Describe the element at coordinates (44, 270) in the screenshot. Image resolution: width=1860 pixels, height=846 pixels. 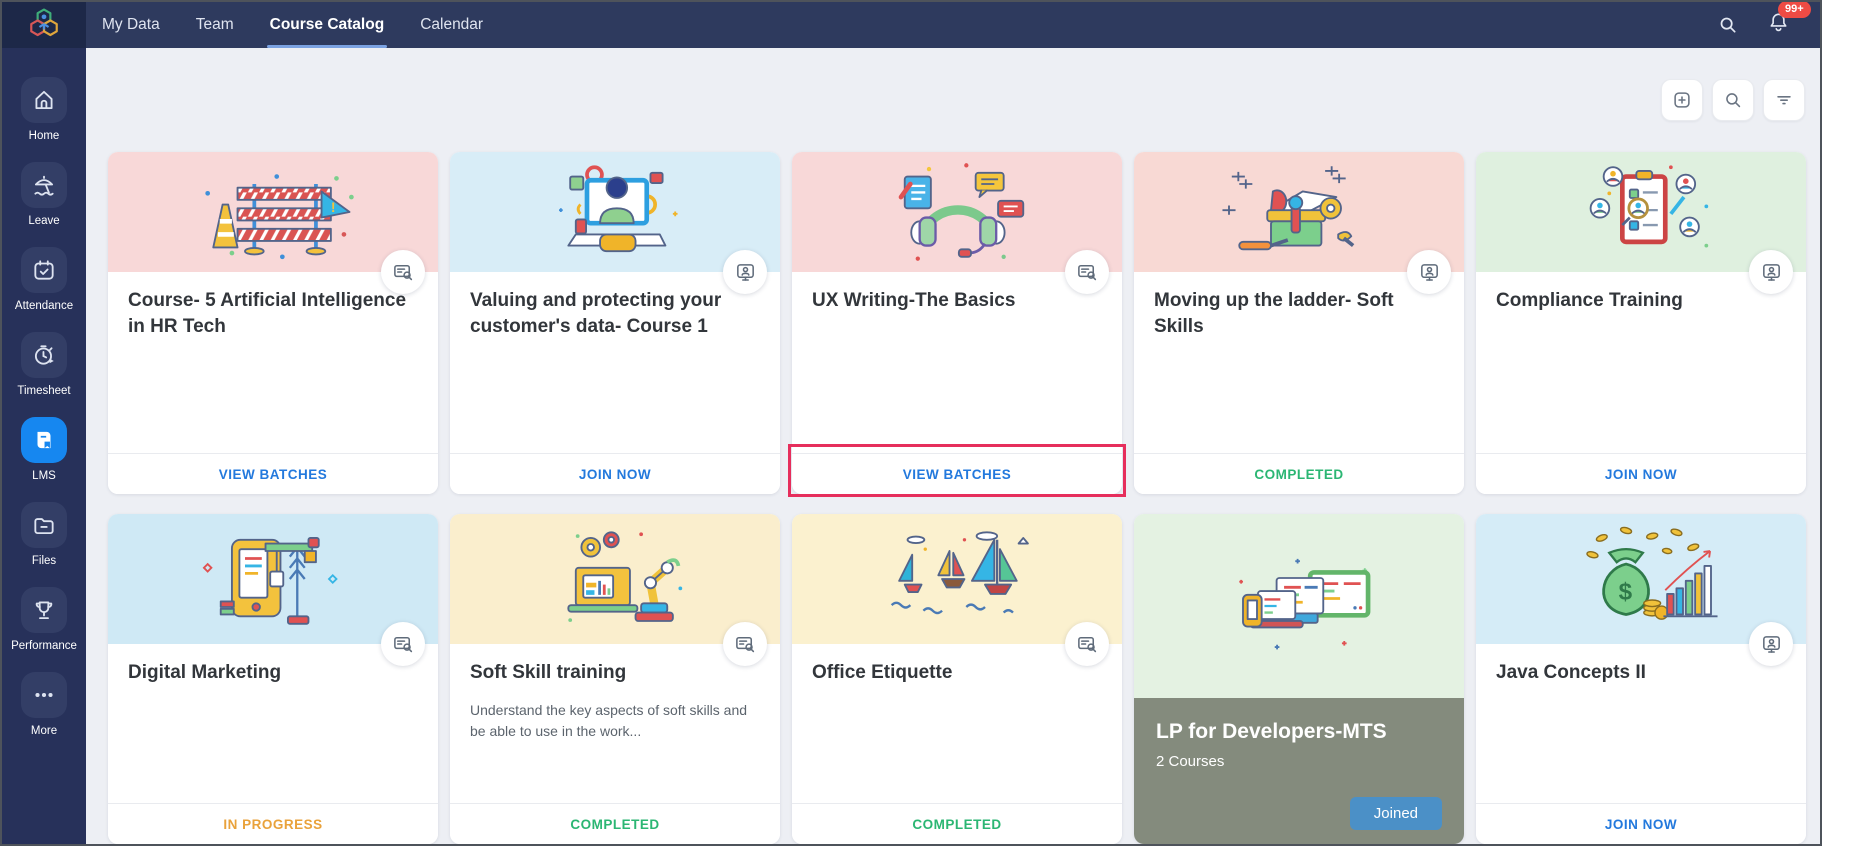
I see `attendance-calendar-icon` at that location.